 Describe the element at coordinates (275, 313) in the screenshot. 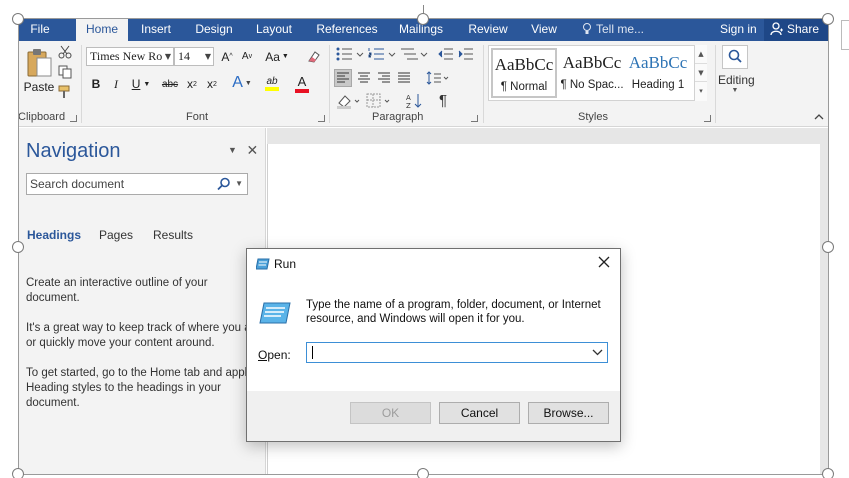

I see `run-program-icon` at that location.